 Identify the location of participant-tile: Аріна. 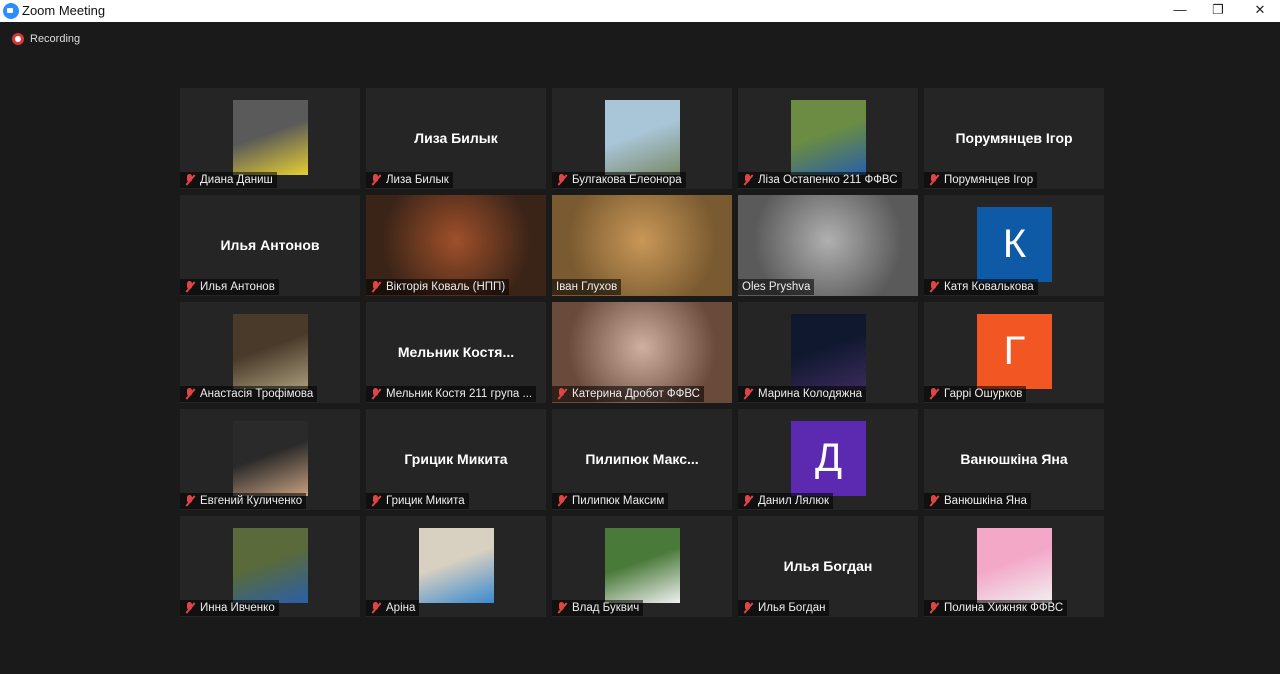
(456, 566).